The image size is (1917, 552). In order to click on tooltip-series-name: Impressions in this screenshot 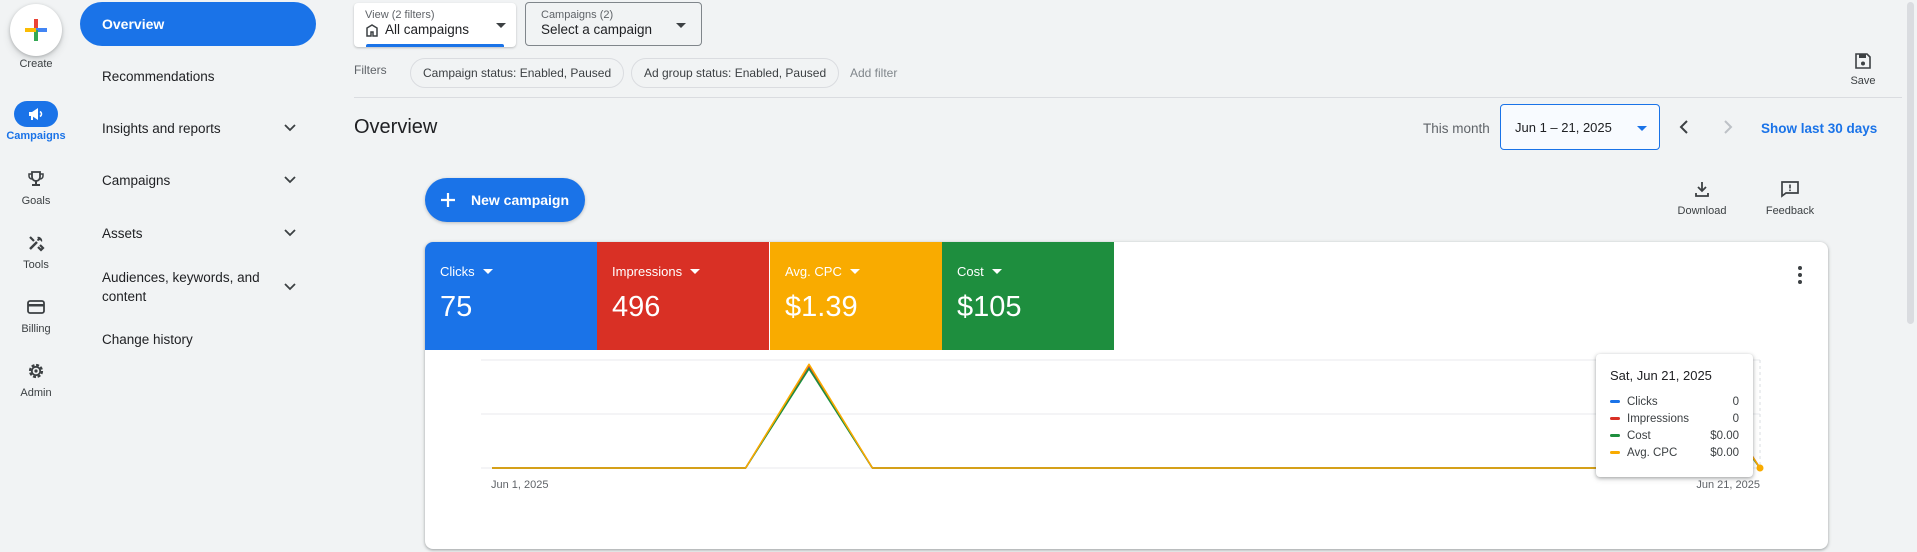, I will do `click(1658, 418)`.